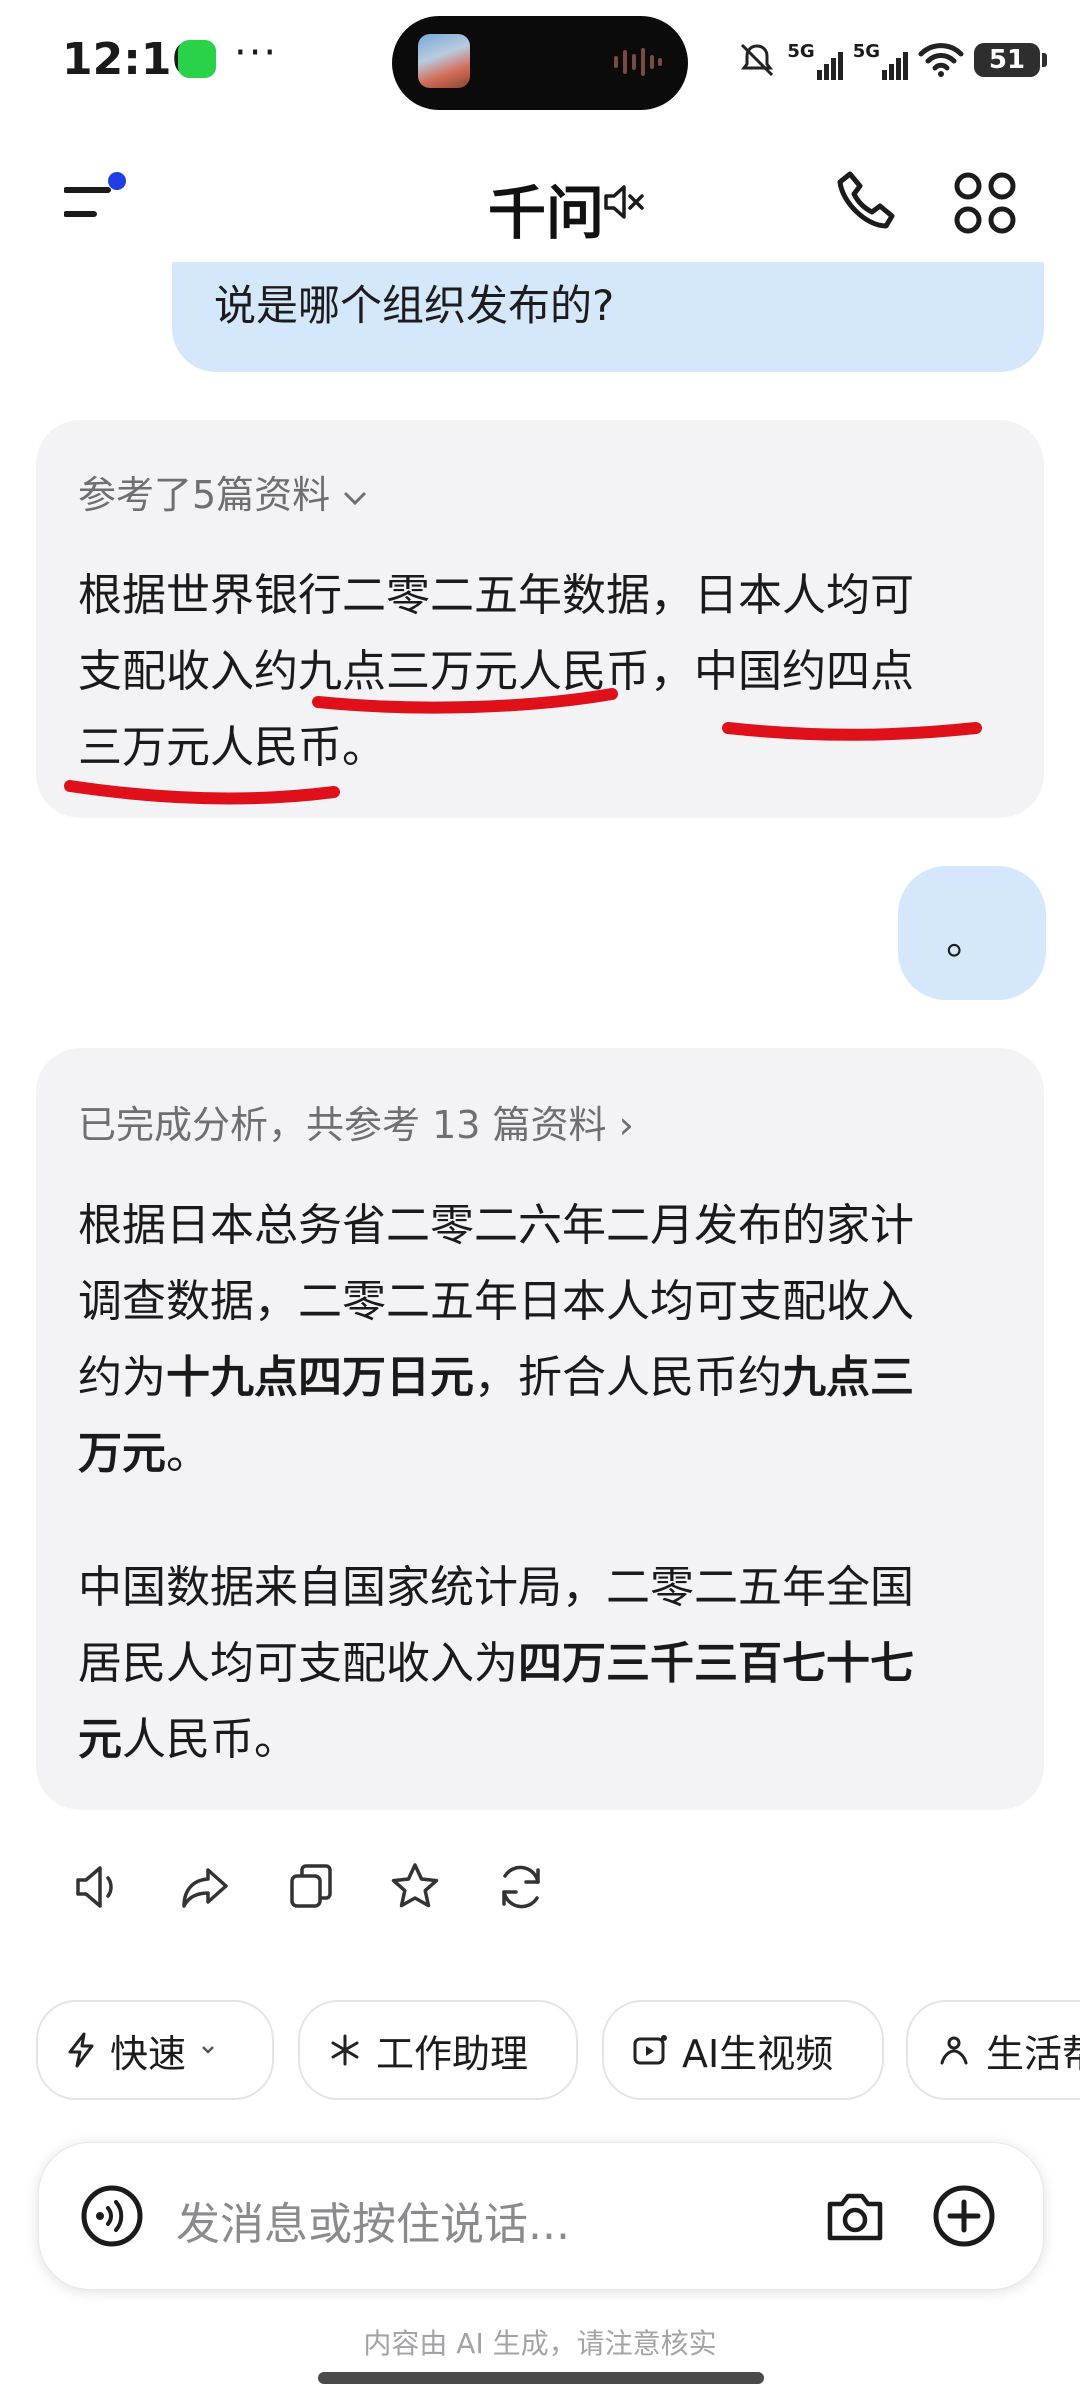 The image size is (1080, 2403). What do you see at coordinates (496, 1301) in the screenshot?
I see `reply-line: 调查数据，二零二五年日本人均可支配收入` at bounding box center [496, 1301].